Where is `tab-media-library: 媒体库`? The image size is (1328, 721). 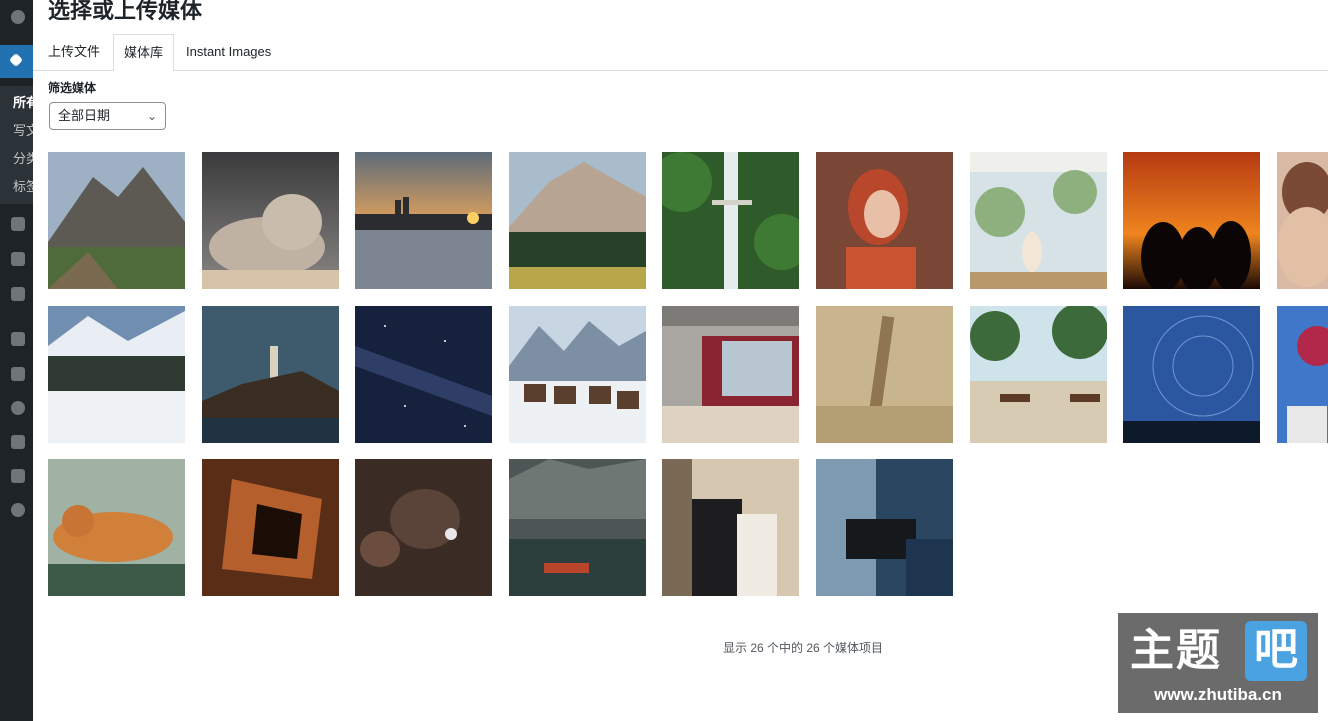
tab-media-library: 媒体库 is located at coordinates (144, 52).